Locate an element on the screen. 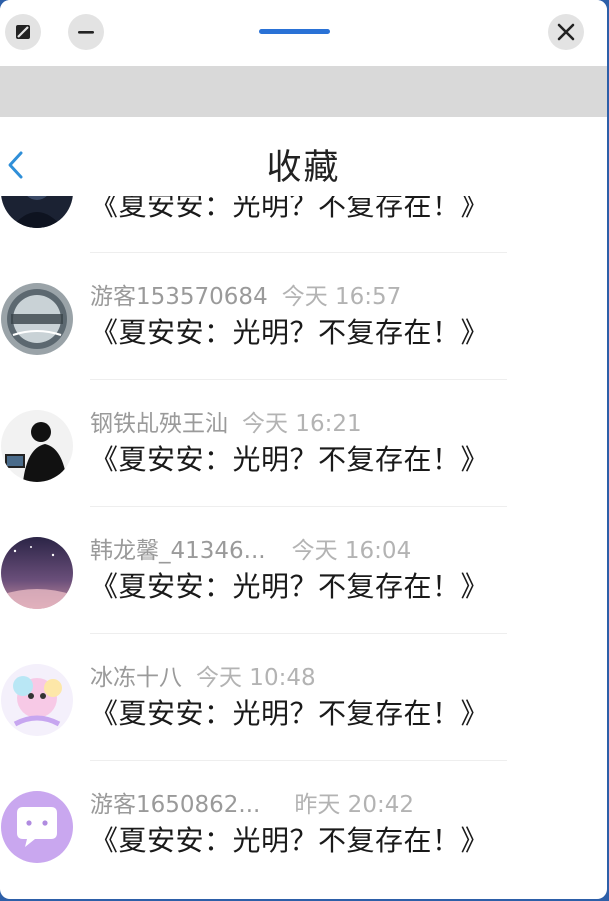 The image size is (609, 901). list-item: 冰冻十八 今天 10:48 《夏安安：光明？不复存在！》 is located at coordinates (303, 697).